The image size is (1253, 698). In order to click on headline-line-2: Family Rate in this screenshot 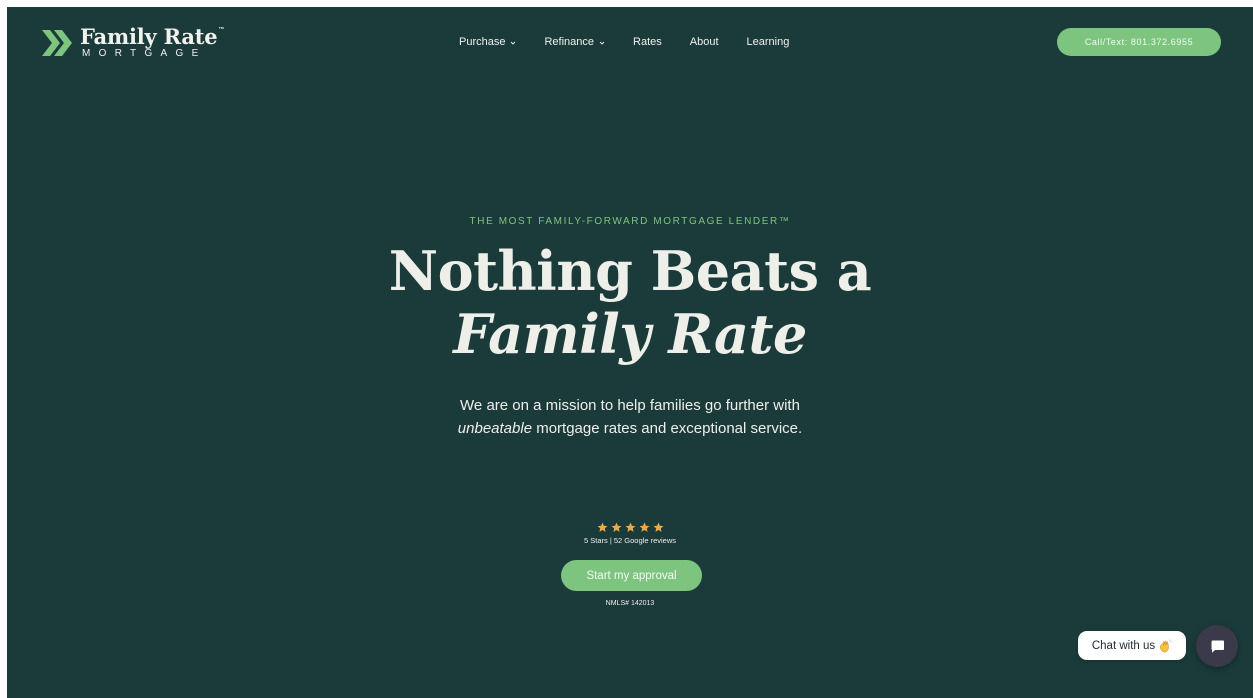, I will do `click(630, 334)`.